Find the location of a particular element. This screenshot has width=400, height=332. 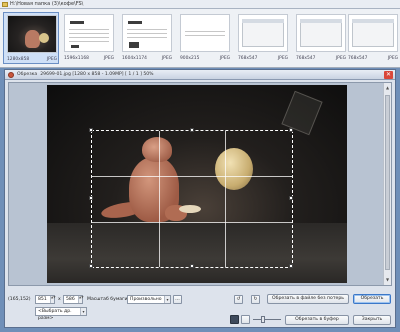

crop-handle-top-right is located at coordinates (291, 130).